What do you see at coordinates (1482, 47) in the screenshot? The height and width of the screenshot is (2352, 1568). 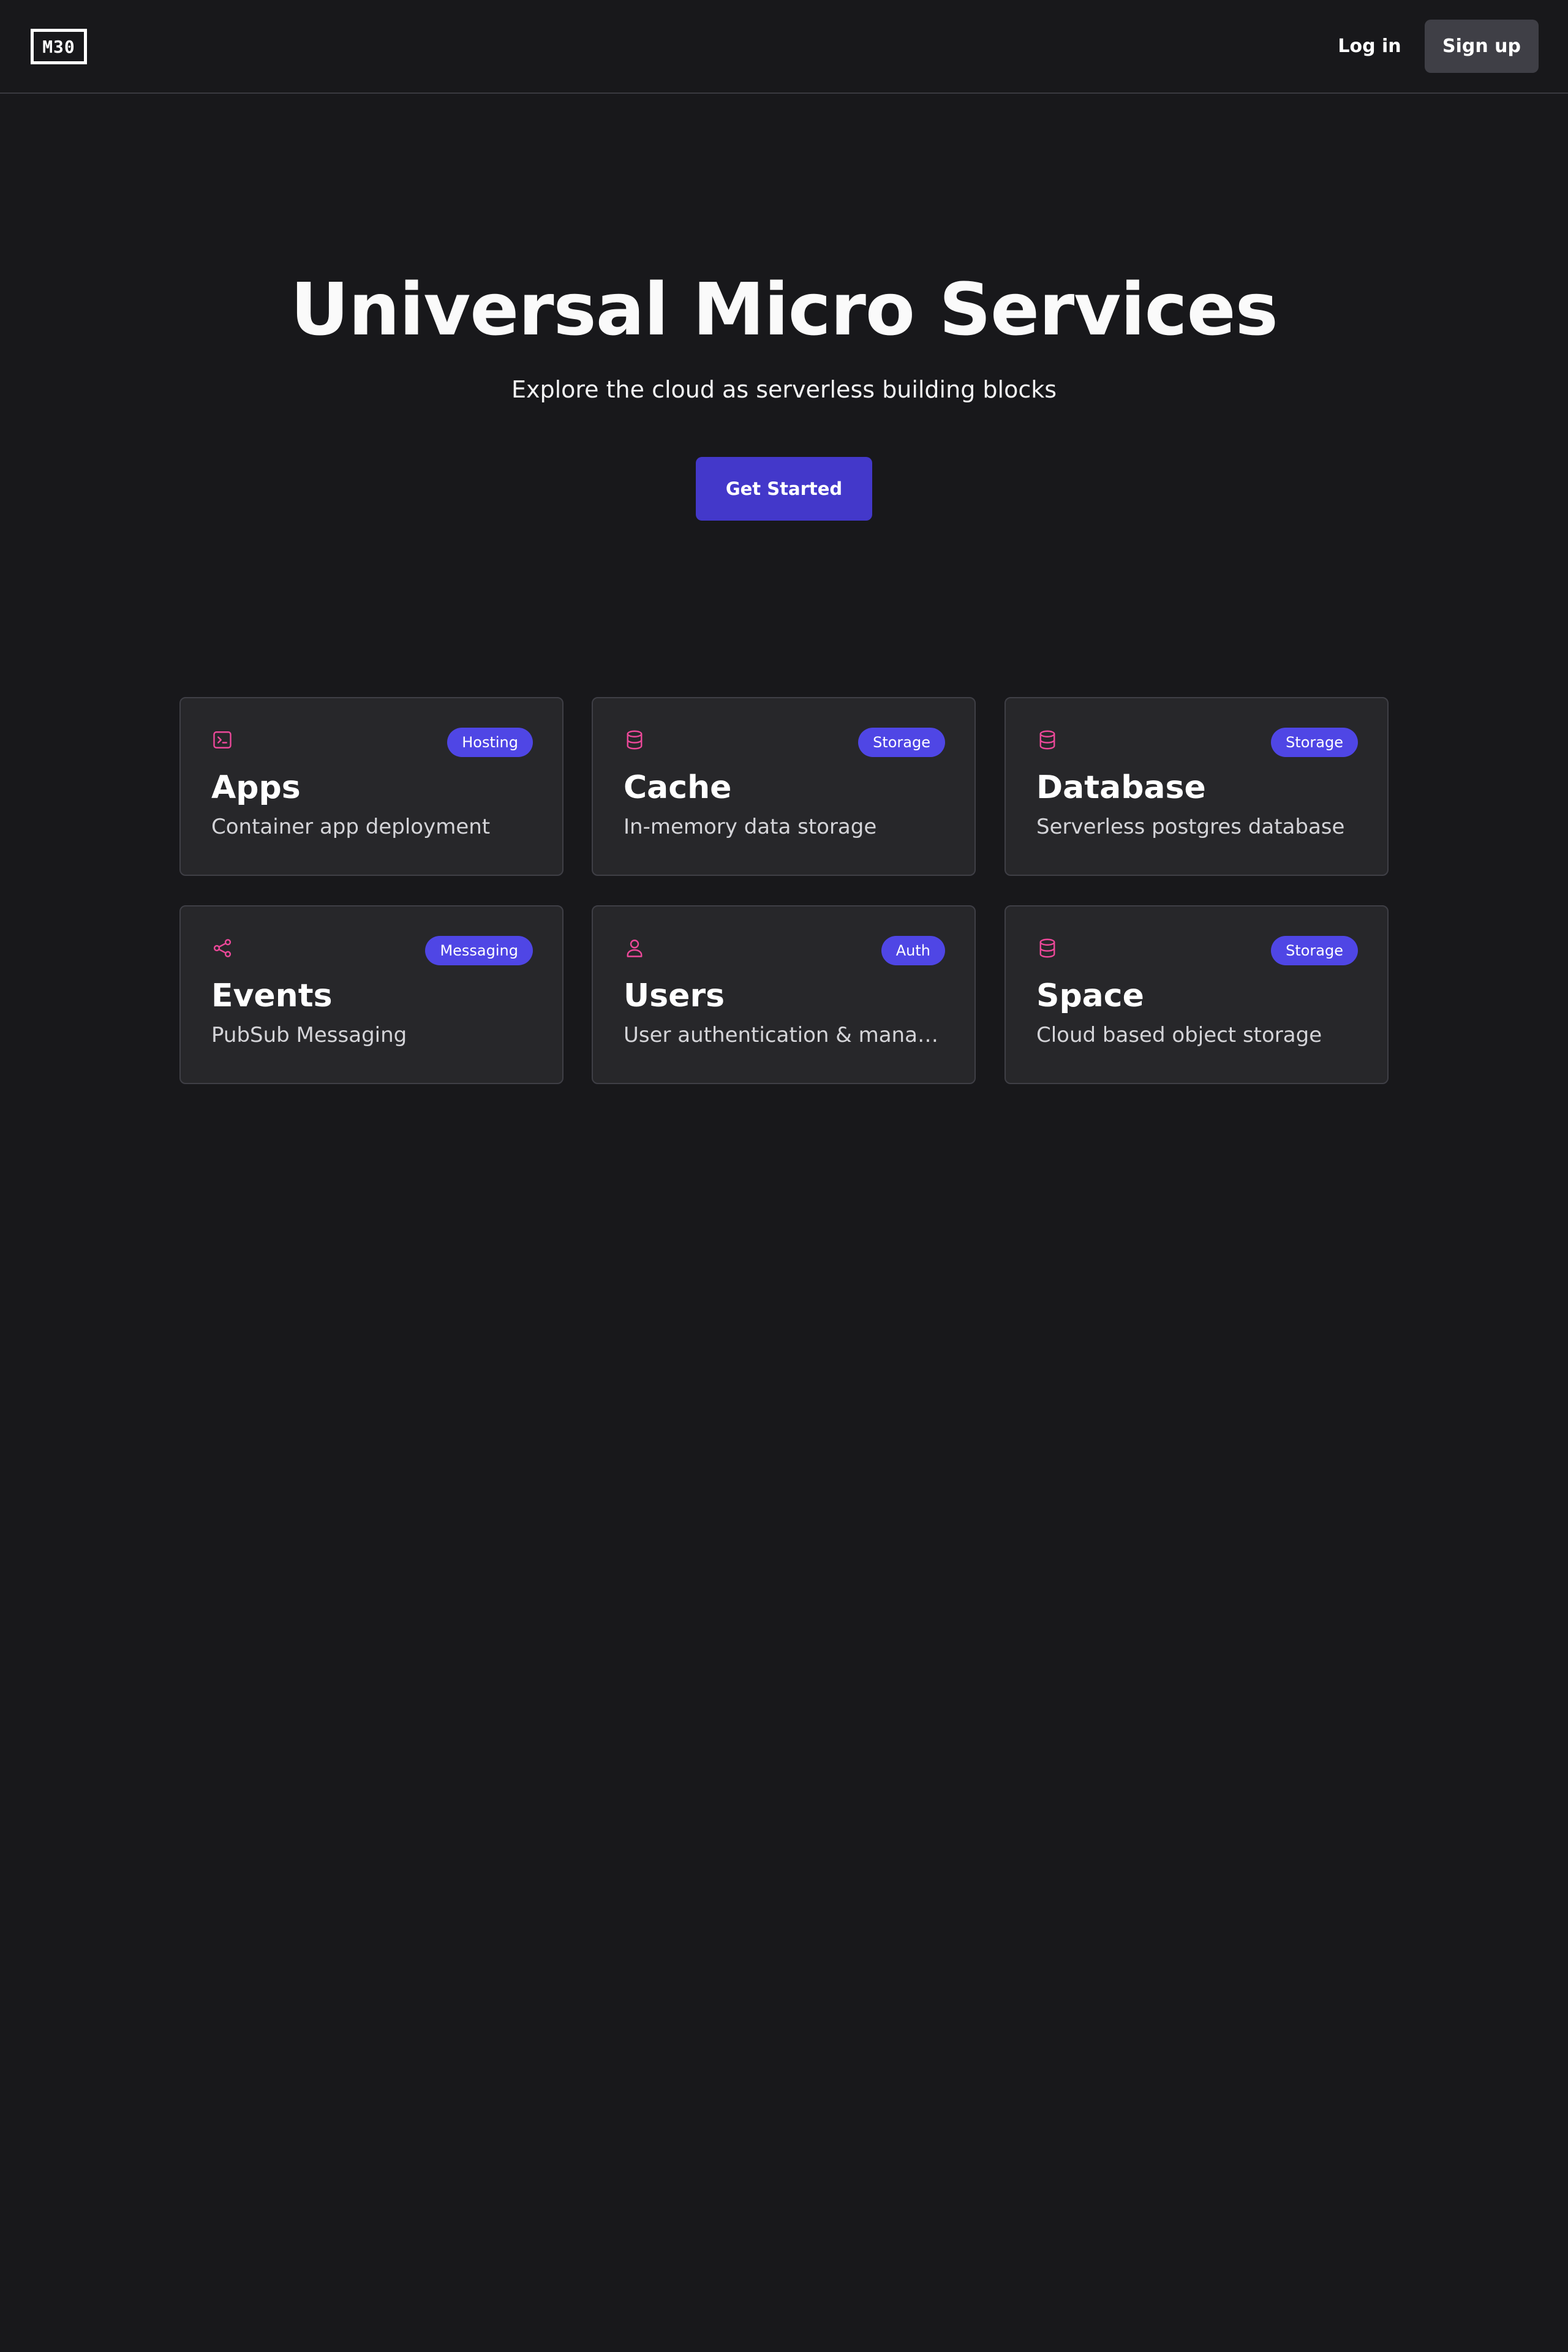 I see `signup-button: Sign up` at bounding box center [1482, 47].